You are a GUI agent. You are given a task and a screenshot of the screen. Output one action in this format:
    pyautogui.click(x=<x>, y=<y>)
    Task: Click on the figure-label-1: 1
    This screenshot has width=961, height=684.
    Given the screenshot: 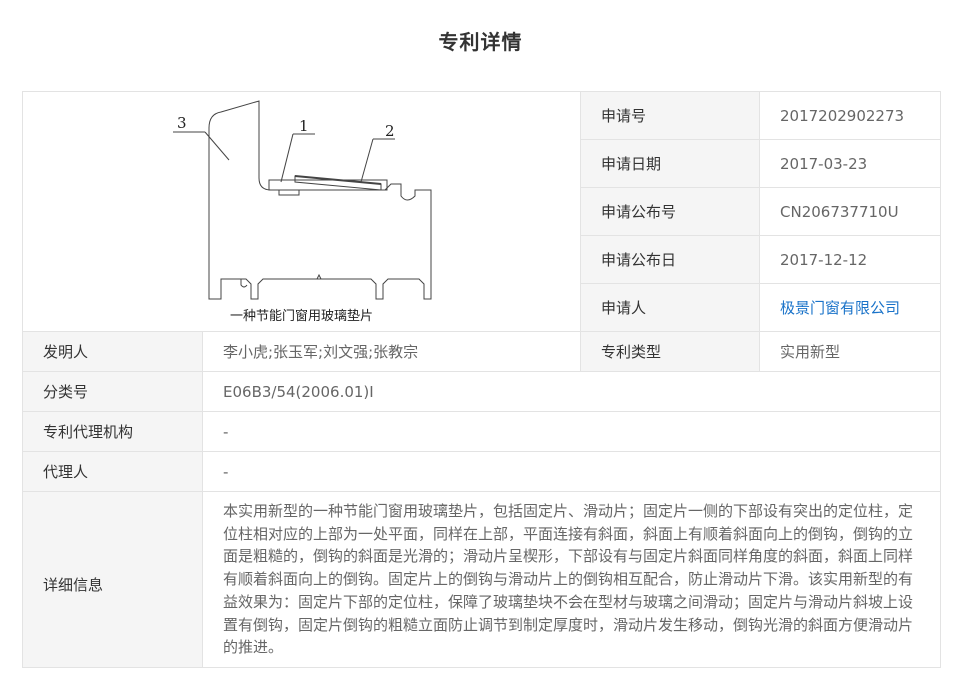 What is the action you would take?
    pyautogui.click(x=304, y=126)
    